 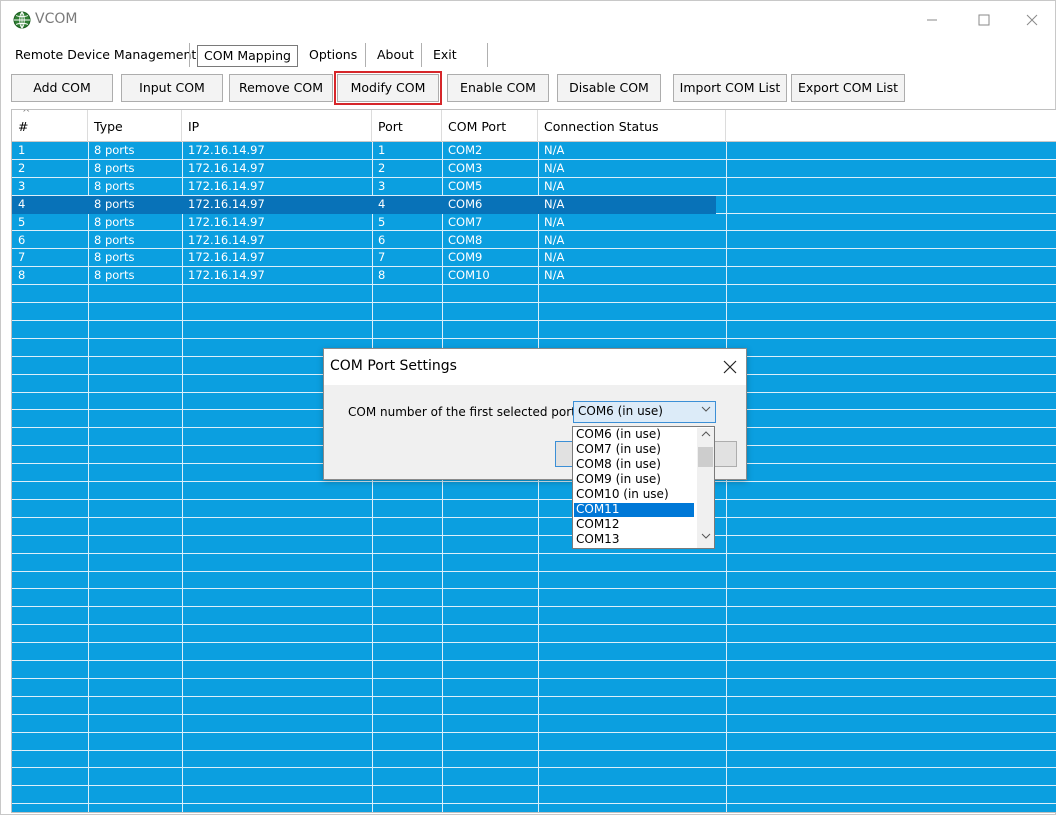 What do you see at coordinates (1032, 20) in the screenshot?
I see `close-window-button` at bounding box center [1032, 20].